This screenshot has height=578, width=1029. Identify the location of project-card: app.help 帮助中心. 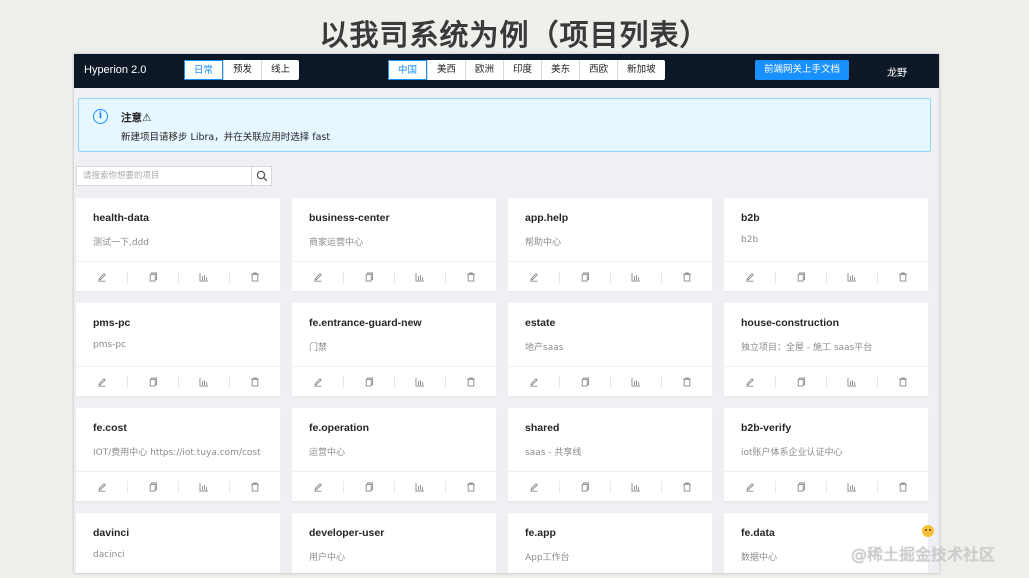
(610, 244).